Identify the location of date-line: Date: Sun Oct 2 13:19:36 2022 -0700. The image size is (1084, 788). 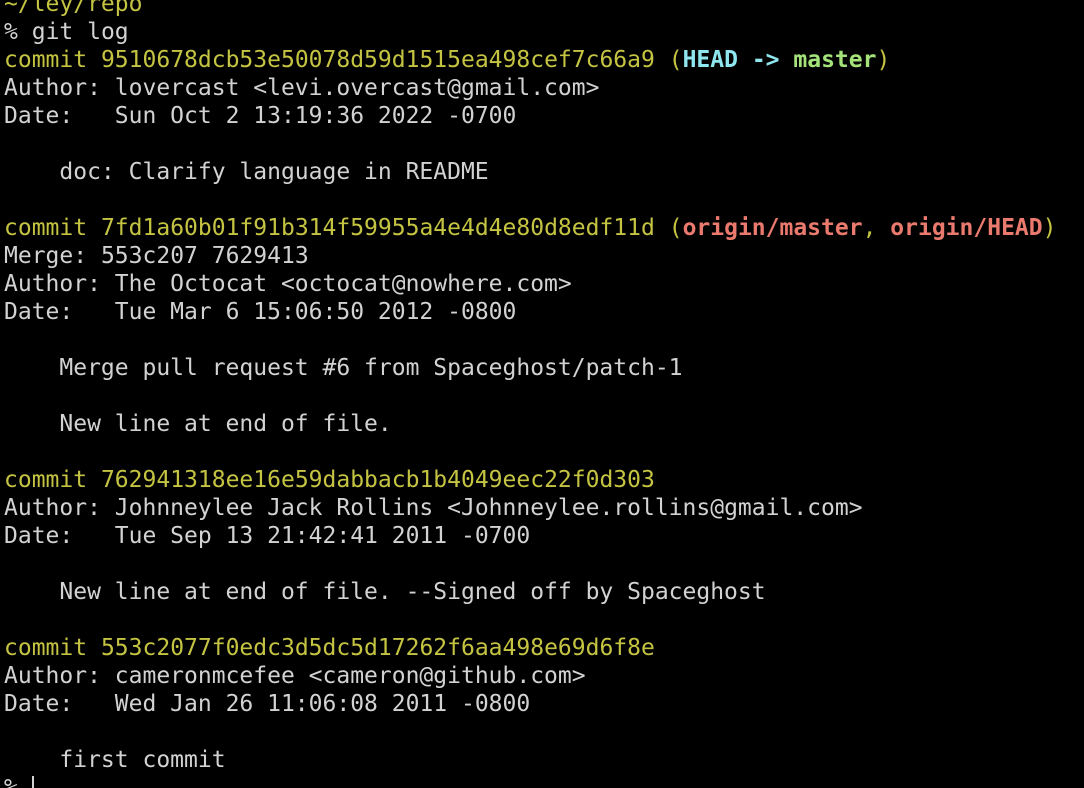
(530, 116).